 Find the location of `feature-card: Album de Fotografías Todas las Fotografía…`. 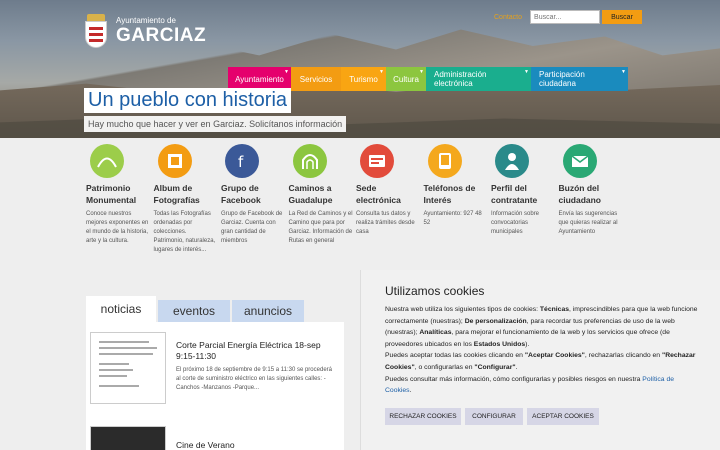

feature-card: Album de Fotografías Todas las Fotografía… is located at coordinates (188, 199).